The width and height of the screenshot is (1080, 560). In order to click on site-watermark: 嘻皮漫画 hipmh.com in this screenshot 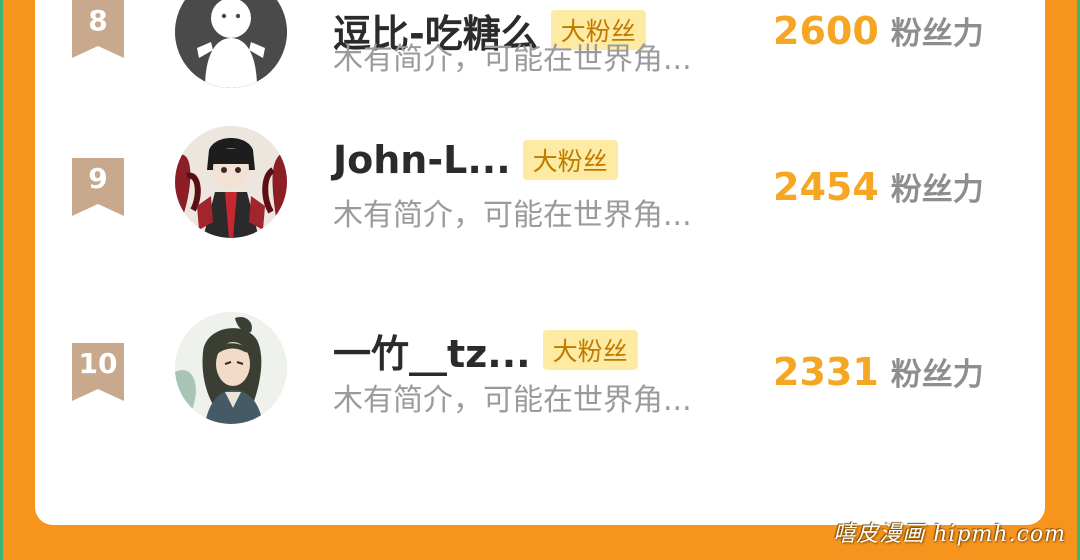, I will do `click(949, 534)`.